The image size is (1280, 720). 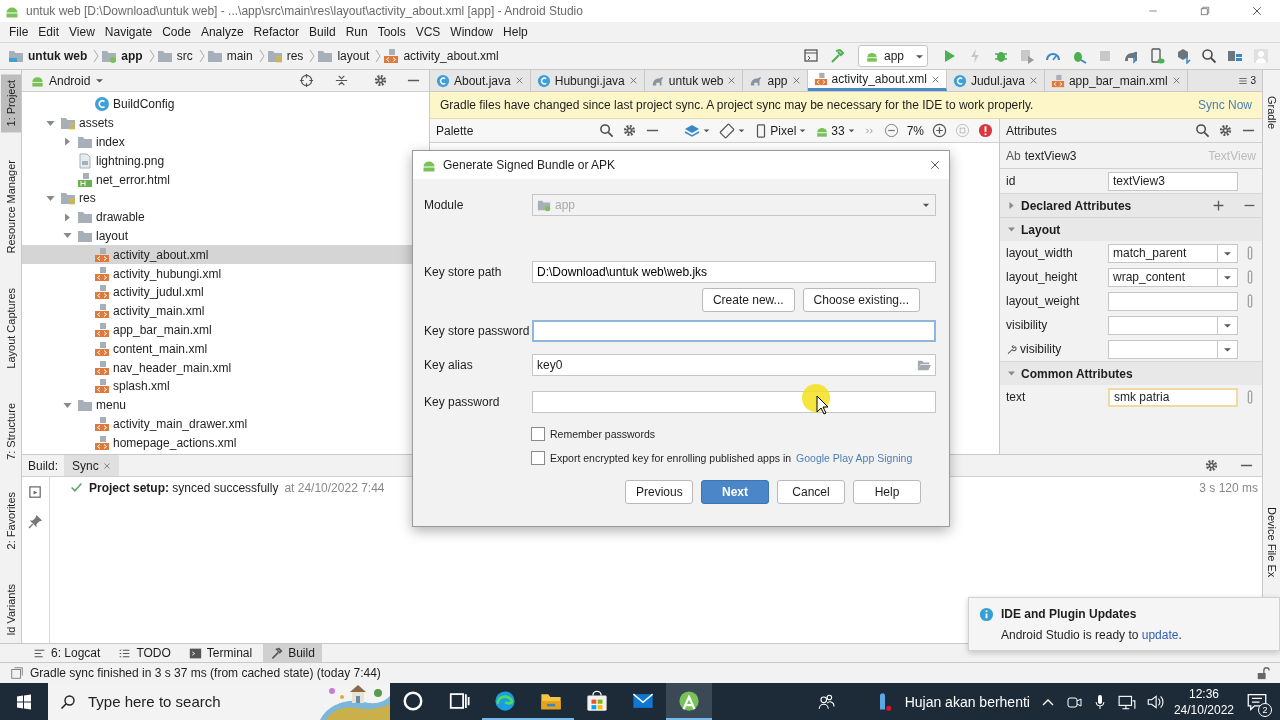 I want to click on tree-item: drawable, so click(x=120, y=217).